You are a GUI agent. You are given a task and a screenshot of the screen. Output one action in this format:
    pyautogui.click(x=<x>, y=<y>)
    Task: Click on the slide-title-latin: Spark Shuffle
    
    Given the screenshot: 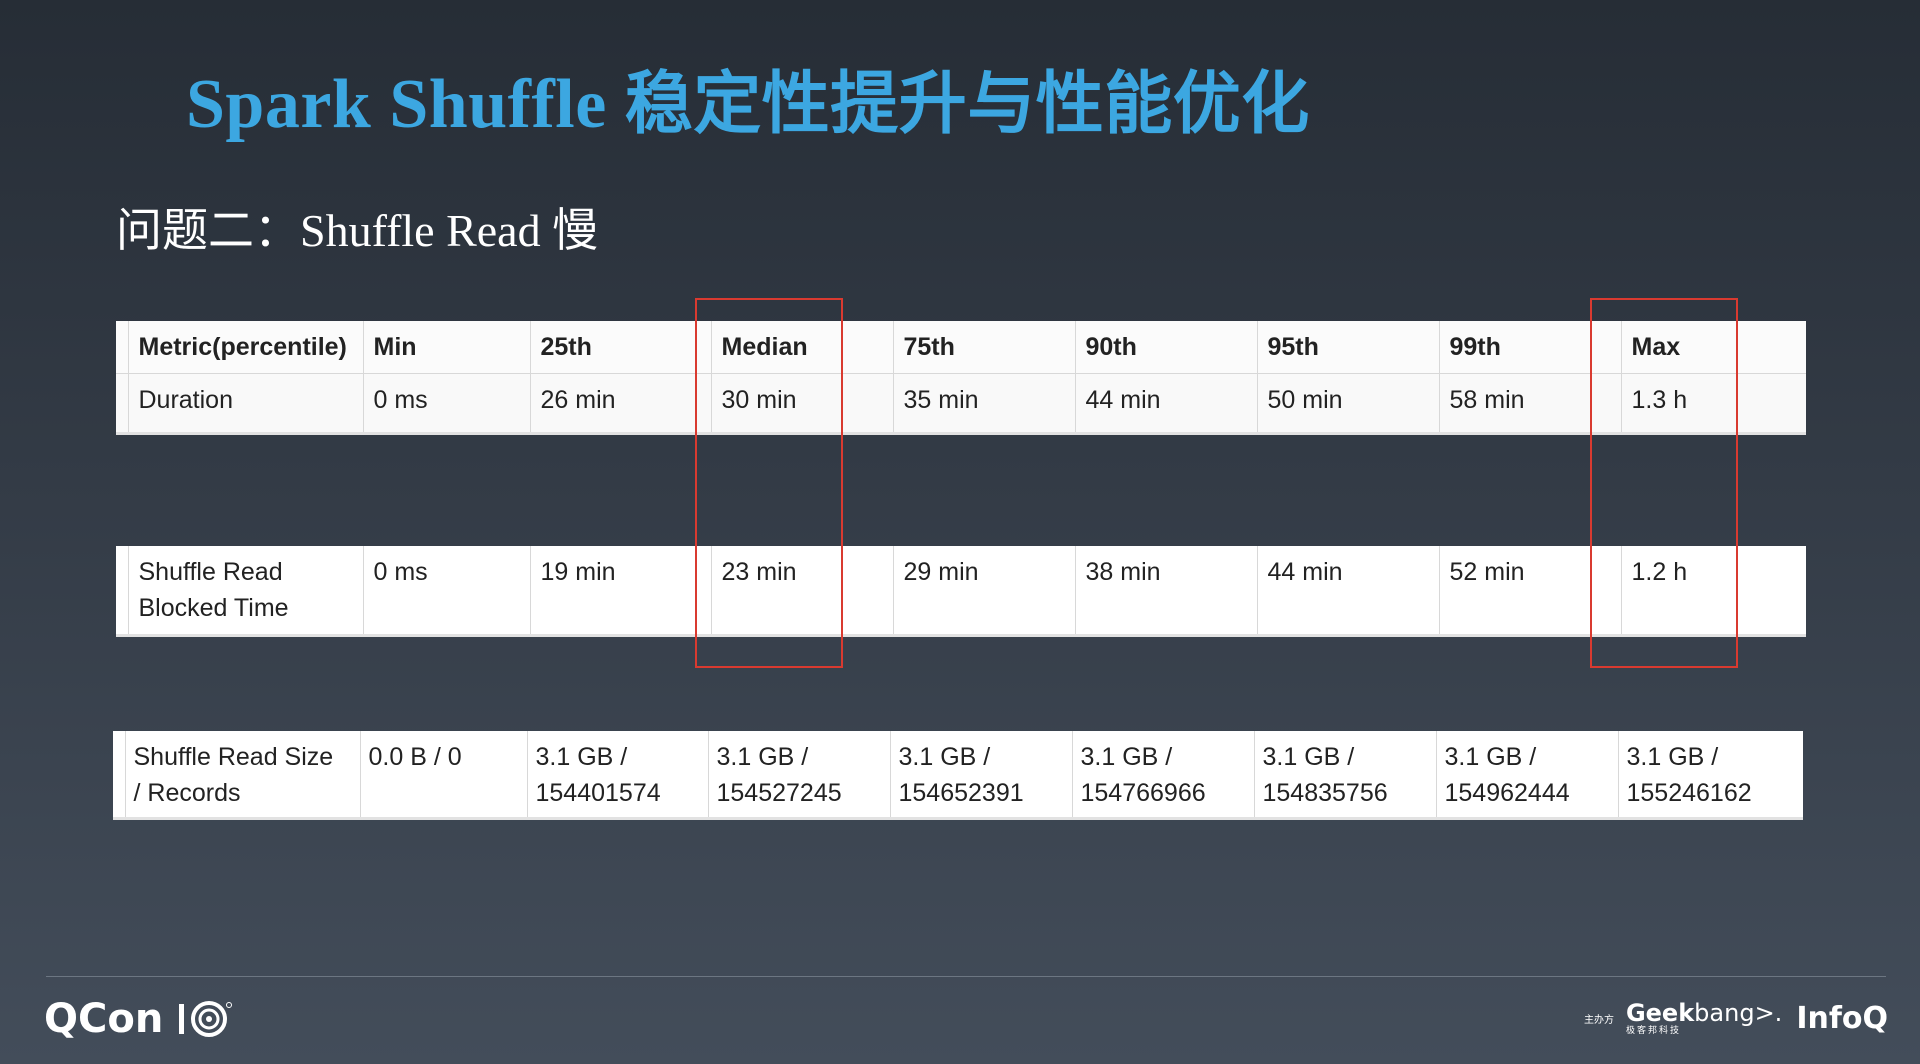 What is the action you would take?
    pyautogui.click(x=396, y=104)
    